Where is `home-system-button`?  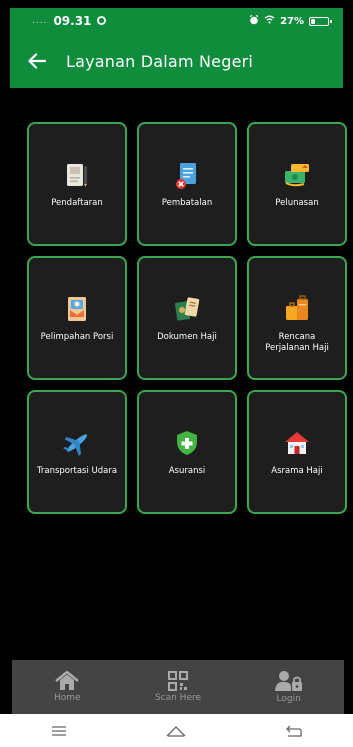 home-system-button is located at coordinates (176, 731).